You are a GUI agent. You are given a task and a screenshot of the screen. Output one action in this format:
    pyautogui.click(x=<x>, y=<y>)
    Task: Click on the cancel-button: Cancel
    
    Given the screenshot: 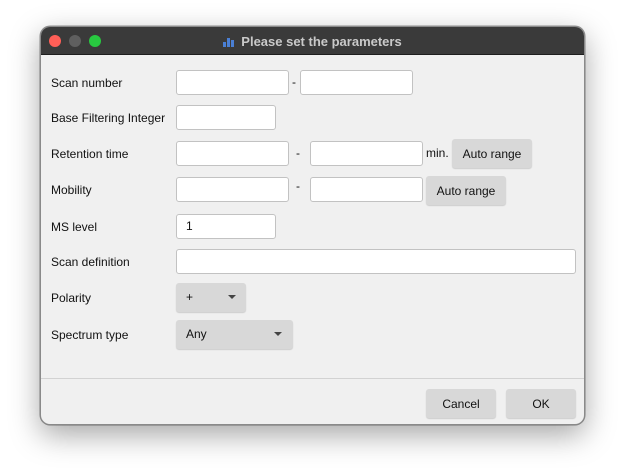 What is the action you would take?
    pyautogui.click(x=461, y=403)
    